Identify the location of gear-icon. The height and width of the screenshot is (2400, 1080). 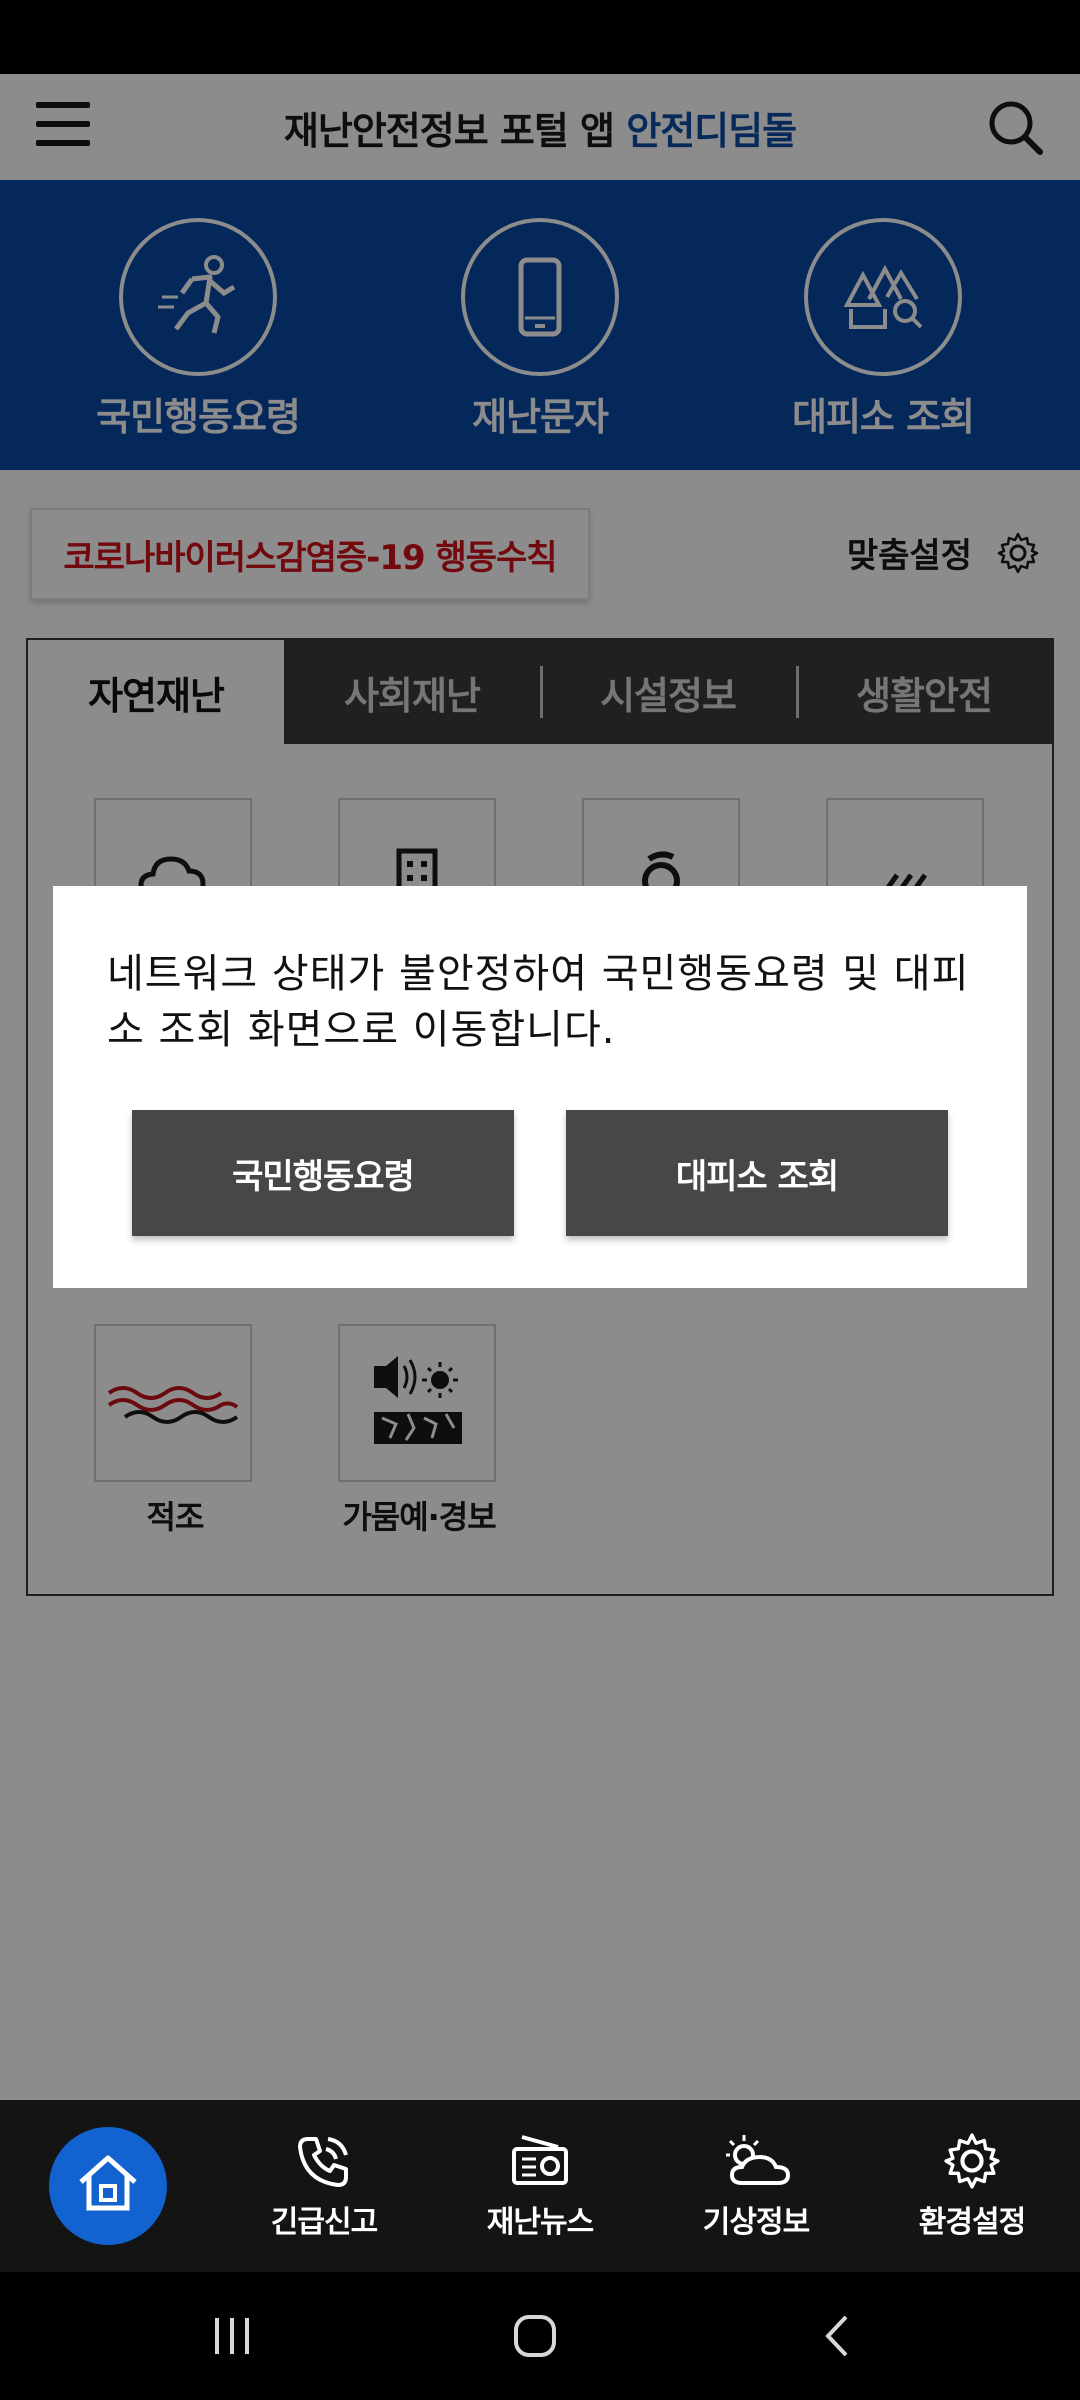
(972, 2161).